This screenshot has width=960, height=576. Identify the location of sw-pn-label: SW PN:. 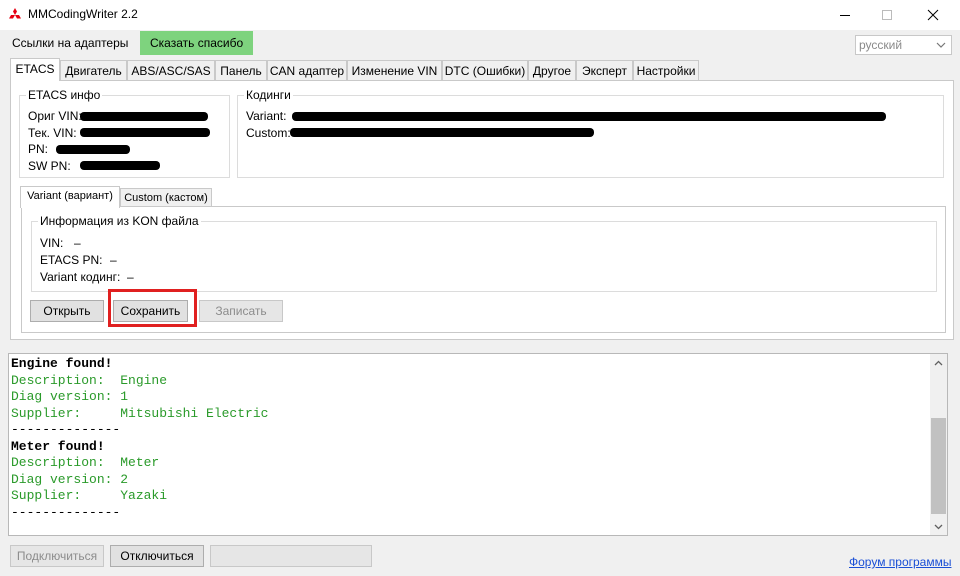
(49, 166).